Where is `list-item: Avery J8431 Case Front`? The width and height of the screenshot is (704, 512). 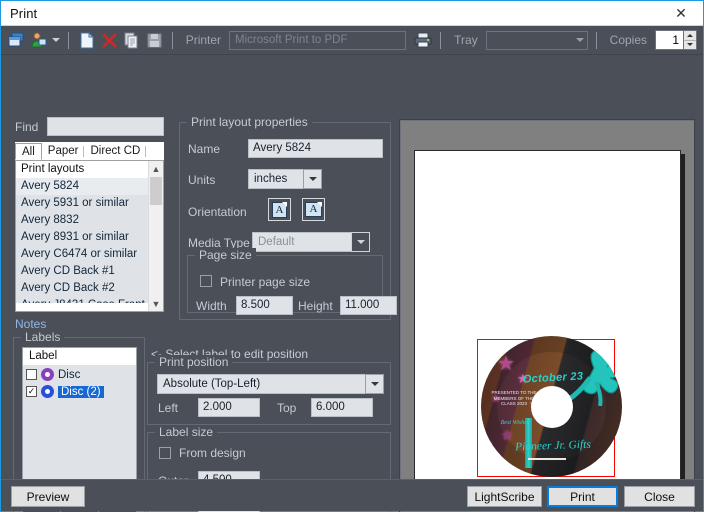 list-item: Avery J8431 Case Front is located at coordinates (89, 300).